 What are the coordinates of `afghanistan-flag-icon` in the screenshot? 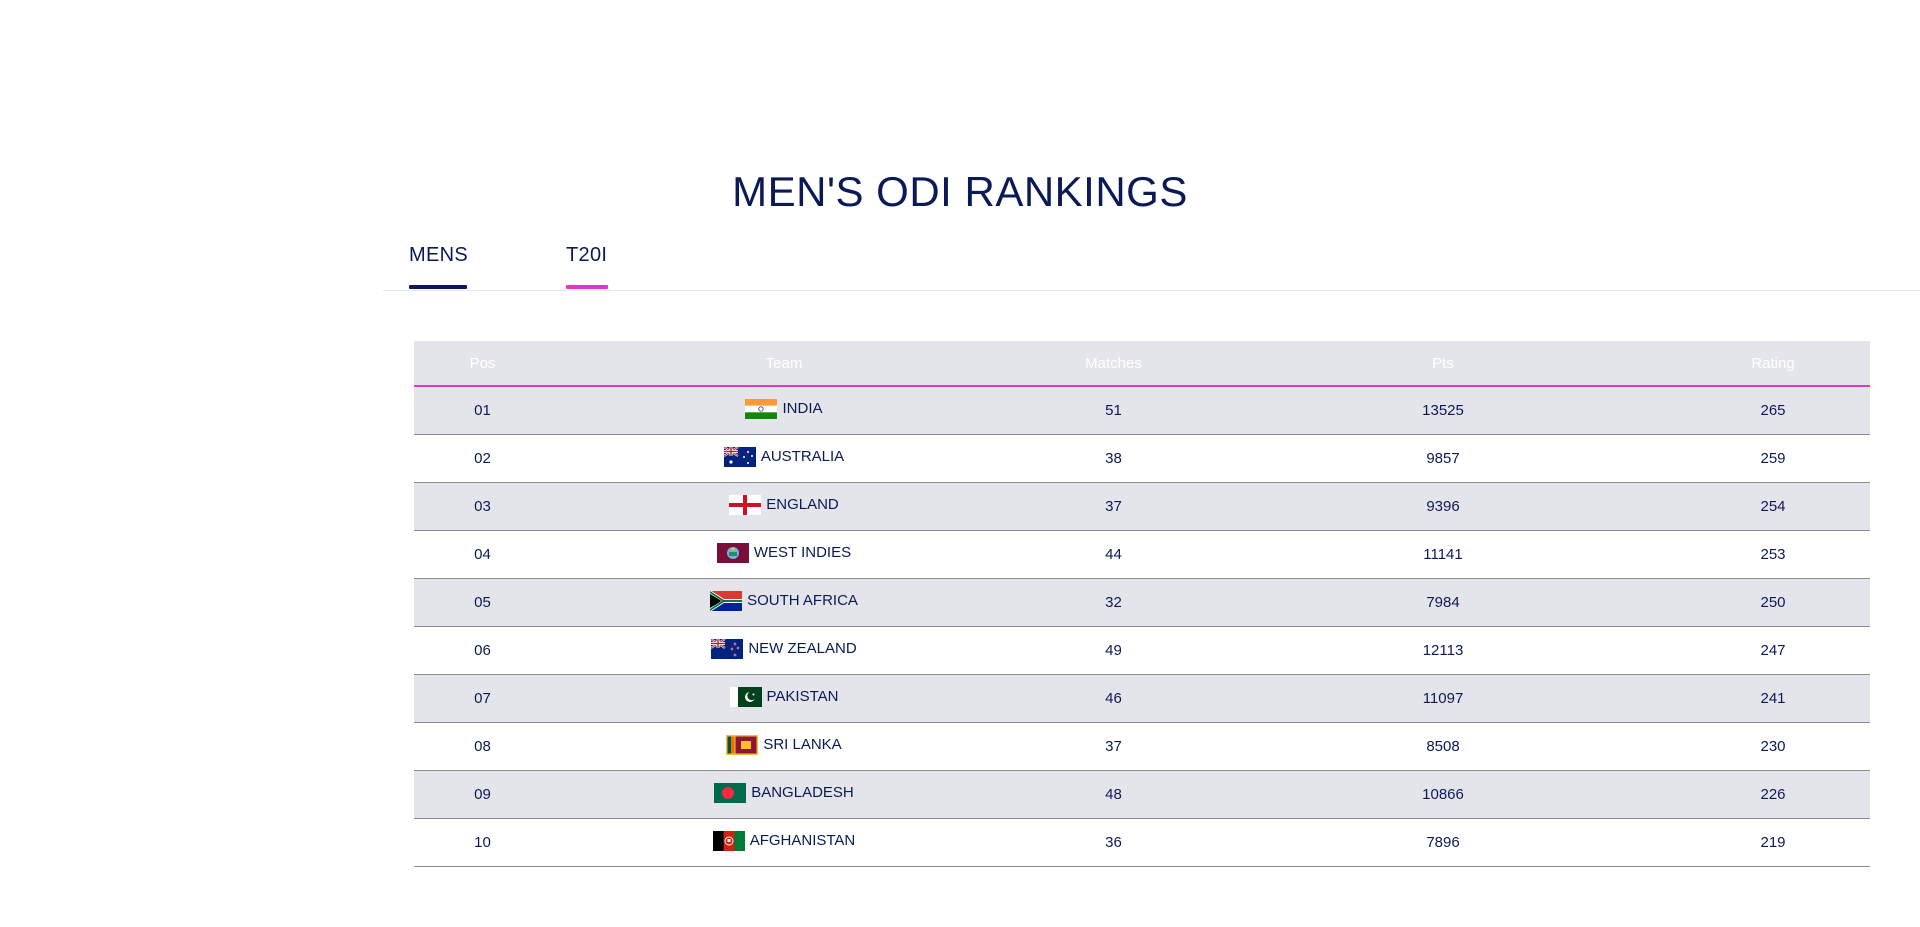 It's located at (728, 840).